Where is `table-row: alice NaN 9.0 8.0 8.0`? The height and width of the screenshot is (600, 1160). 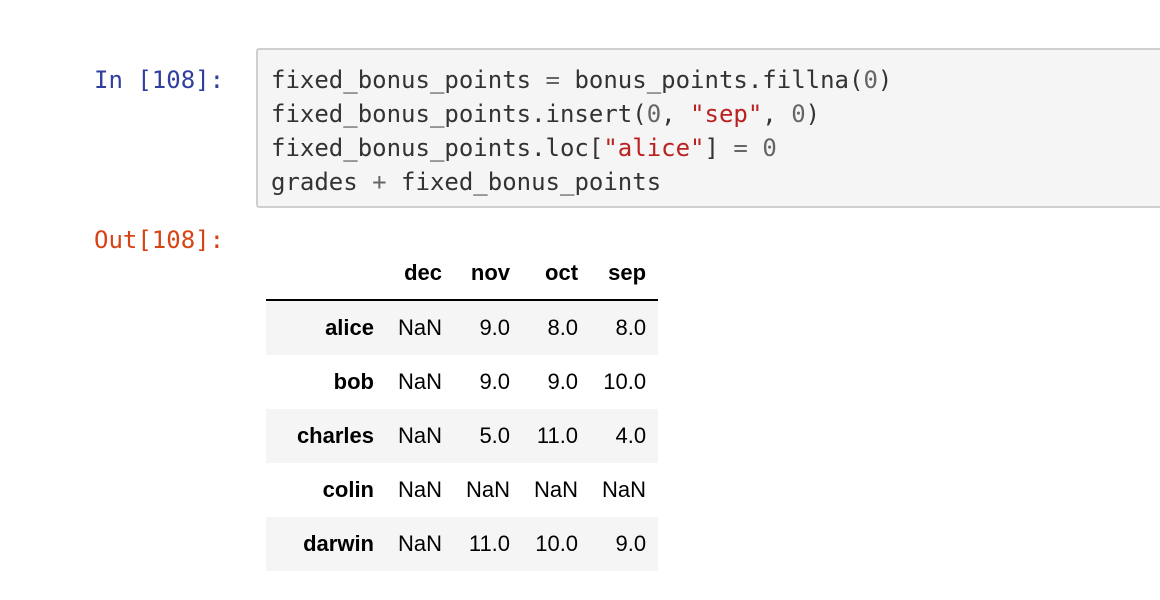
table-row: alice NaN 9.0 8.0 8.0 is located at coordinates (462, 327).